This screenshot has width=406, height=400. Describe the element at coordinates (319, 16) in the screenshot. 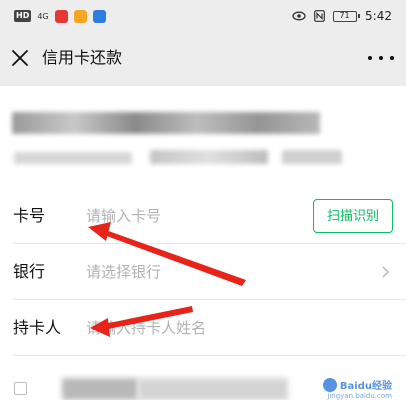

I see `nfc-icon` at that location.